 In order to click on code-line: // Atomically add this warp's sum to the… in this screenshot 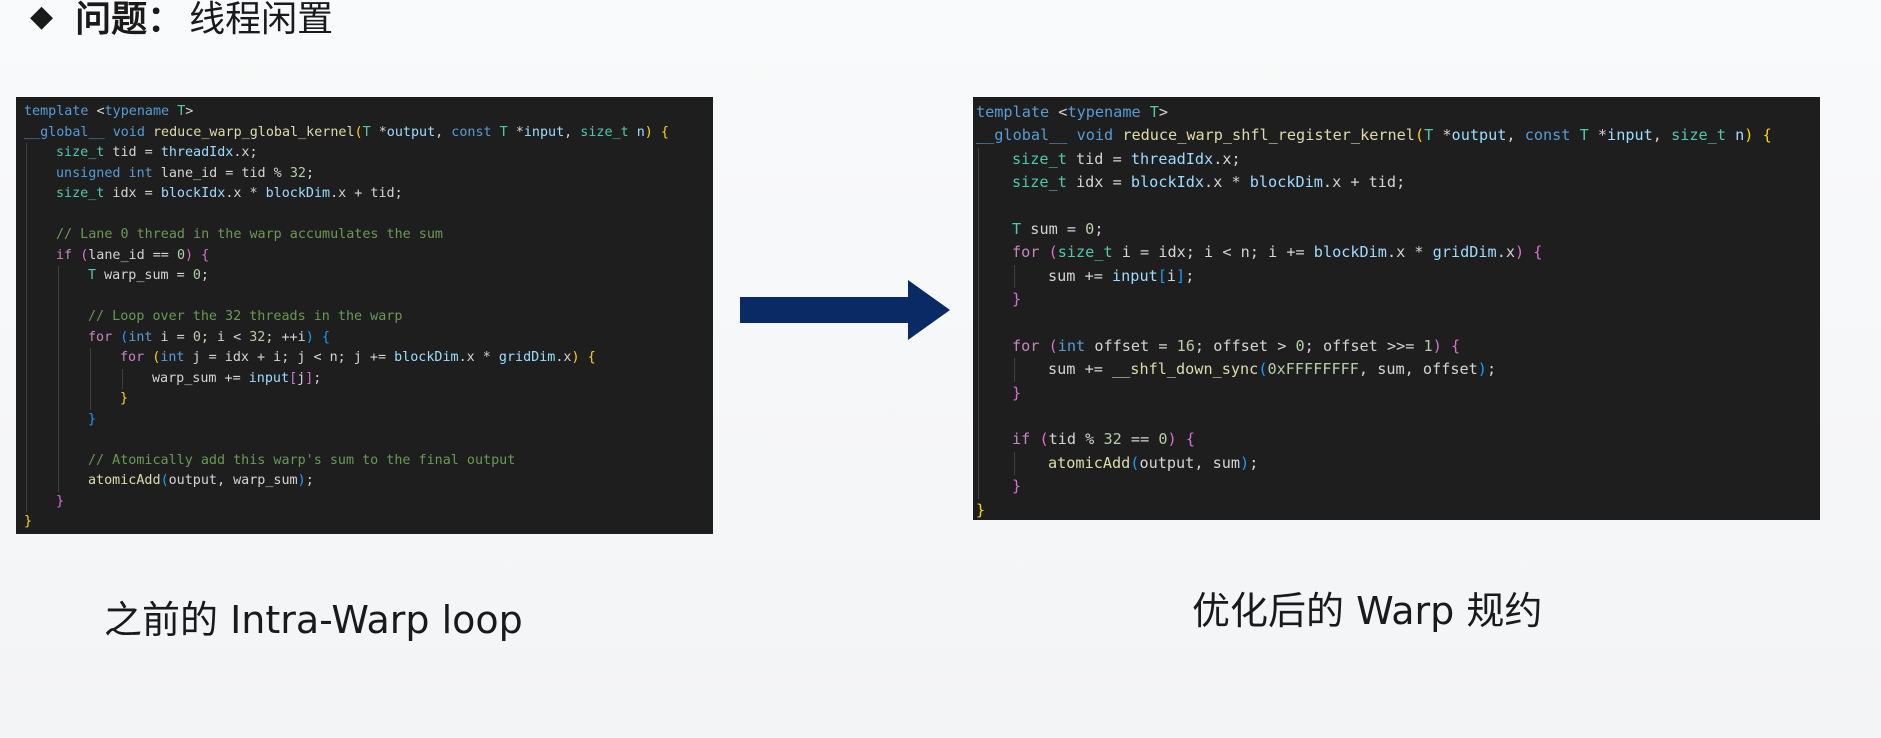, I will do `click(368, 460)`.